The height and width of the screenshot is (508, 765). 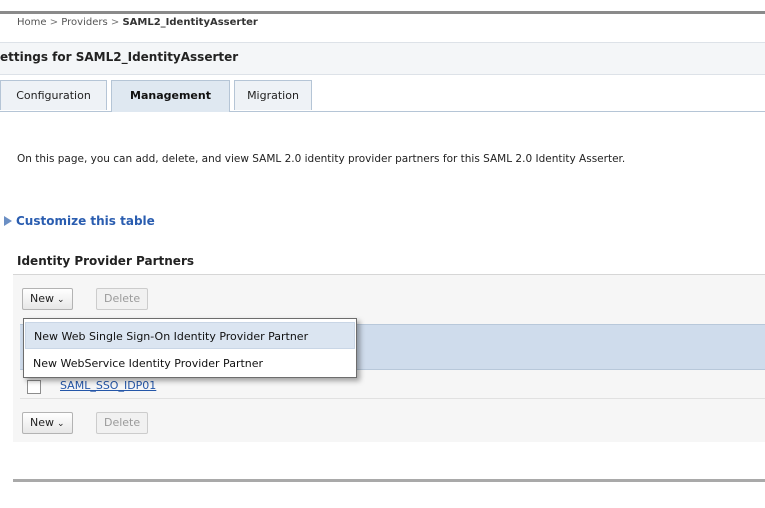 I want to click on partner-link: SAML_SSO_IDP01, so click(x=108, y=385).